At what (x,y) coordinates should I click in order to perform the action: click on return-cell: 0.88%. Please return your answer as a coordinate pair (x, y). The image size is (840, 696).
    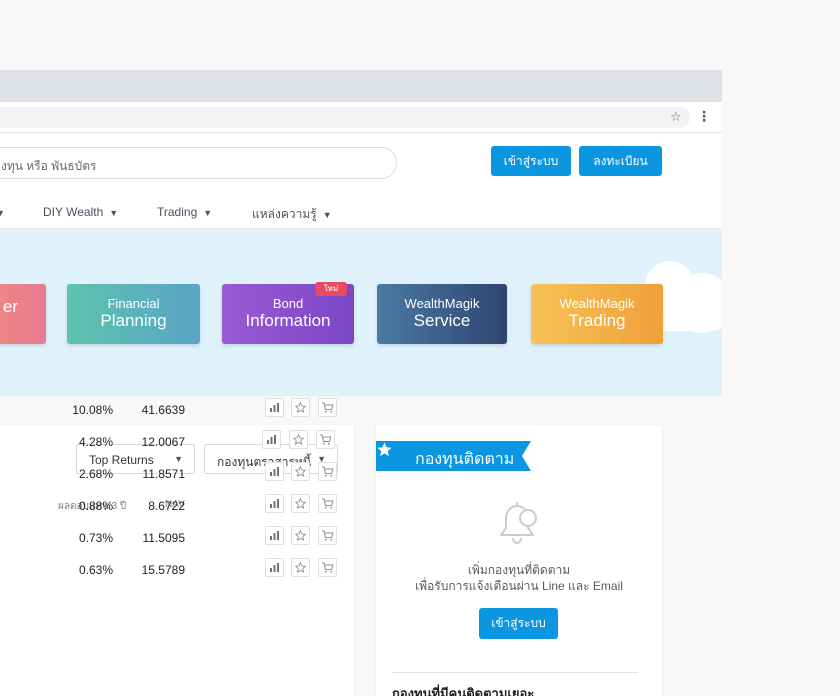
    Looking at the image, I should click on (95, 506).